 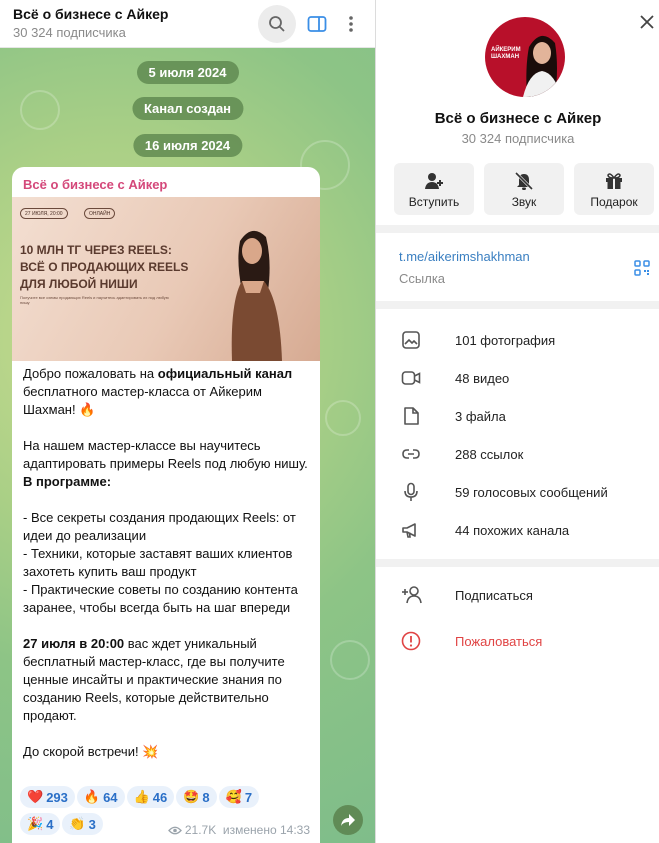 What do you see at coordinates (233, 796) in the screenshot?
I see `hearts-face-emoji-icon: 🥰` at bounding box center [233, 796].